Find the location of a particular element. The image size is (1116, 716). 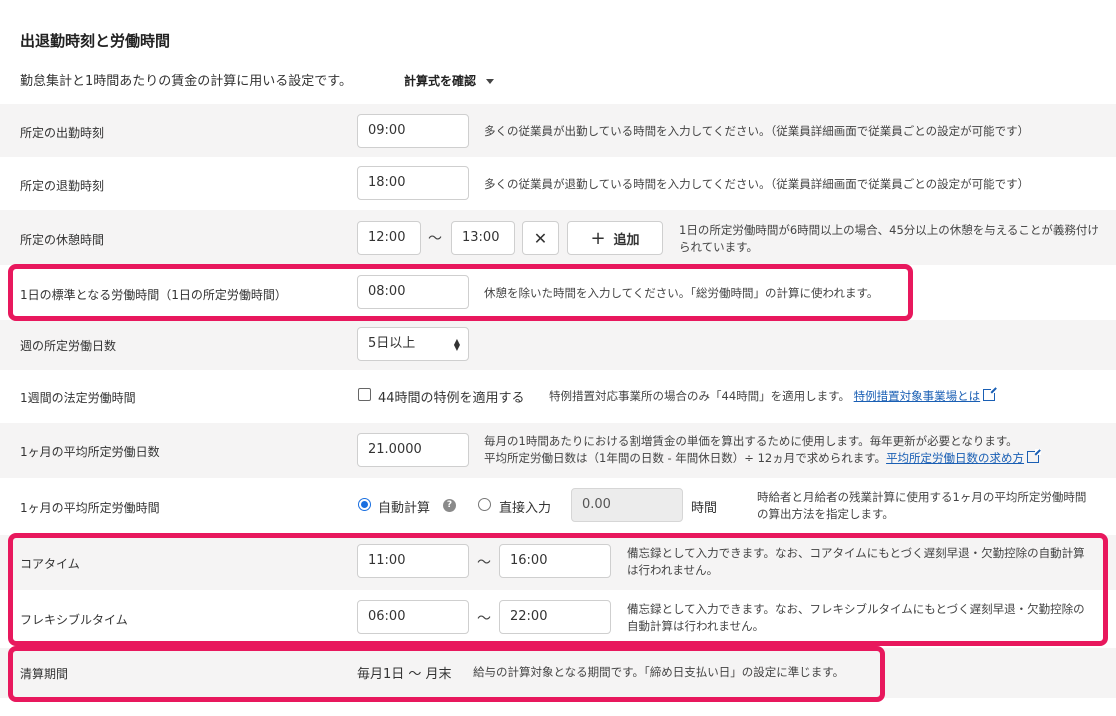

daily-hours-input: 08:00 is located at coordinates (413, 292).